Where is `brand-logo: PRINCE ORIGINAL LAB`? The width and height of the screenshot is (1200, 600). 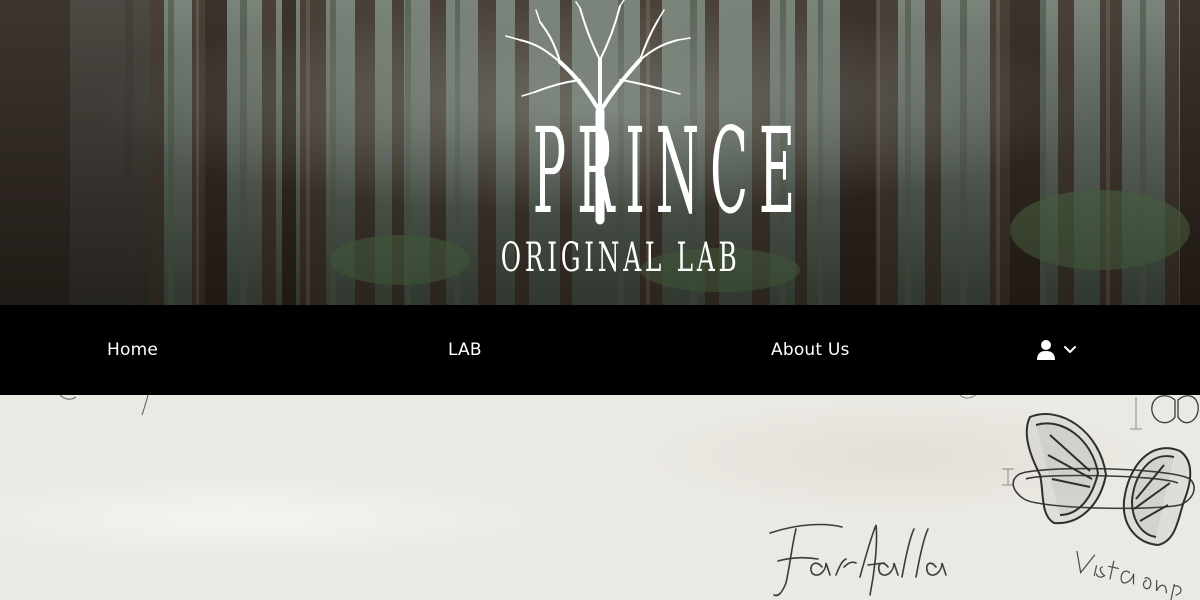
brand-logo: PRINCE ORIGINAL LAB is located at coordinates (623, 145).